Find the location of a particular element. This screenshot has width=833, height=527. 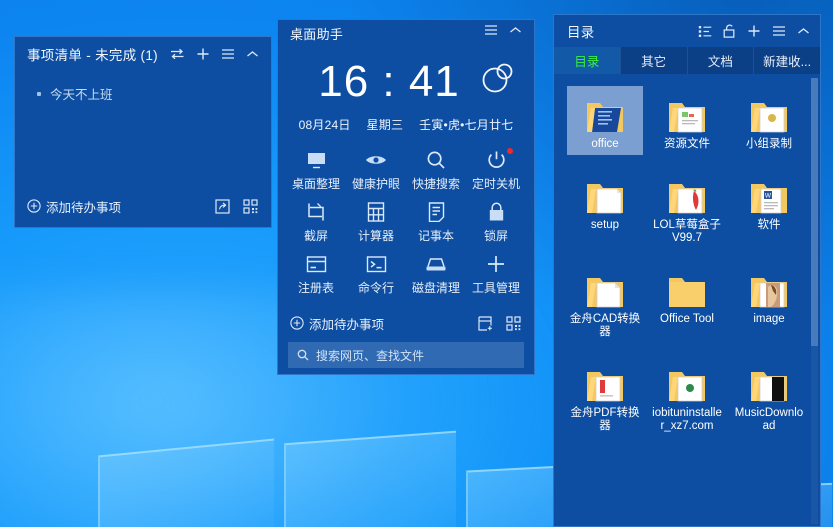

status-badge is located at coordinates (510, 151).